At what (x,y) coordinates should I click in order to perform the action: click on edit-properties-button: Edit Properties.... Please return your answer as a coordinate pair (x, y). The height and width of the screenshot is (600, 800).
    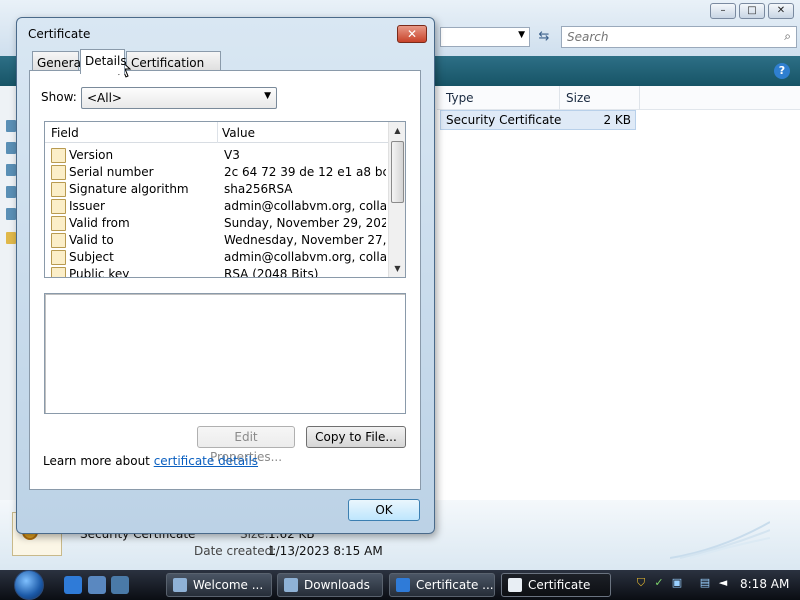
    Looking at the image, I should click on (246, 445).